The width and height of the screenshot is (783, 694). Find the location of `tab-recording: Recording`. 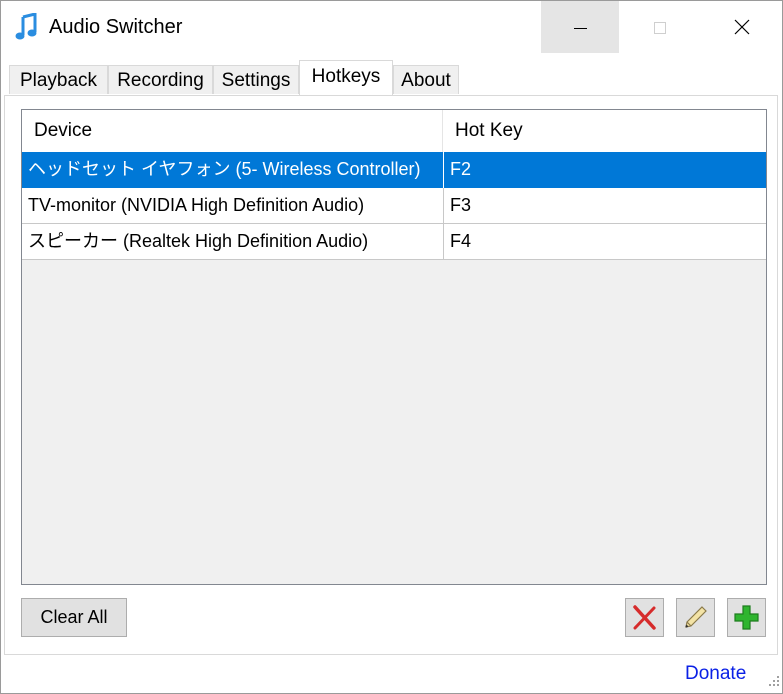

tab-recording: Recording is located at coordinates (160, 79).